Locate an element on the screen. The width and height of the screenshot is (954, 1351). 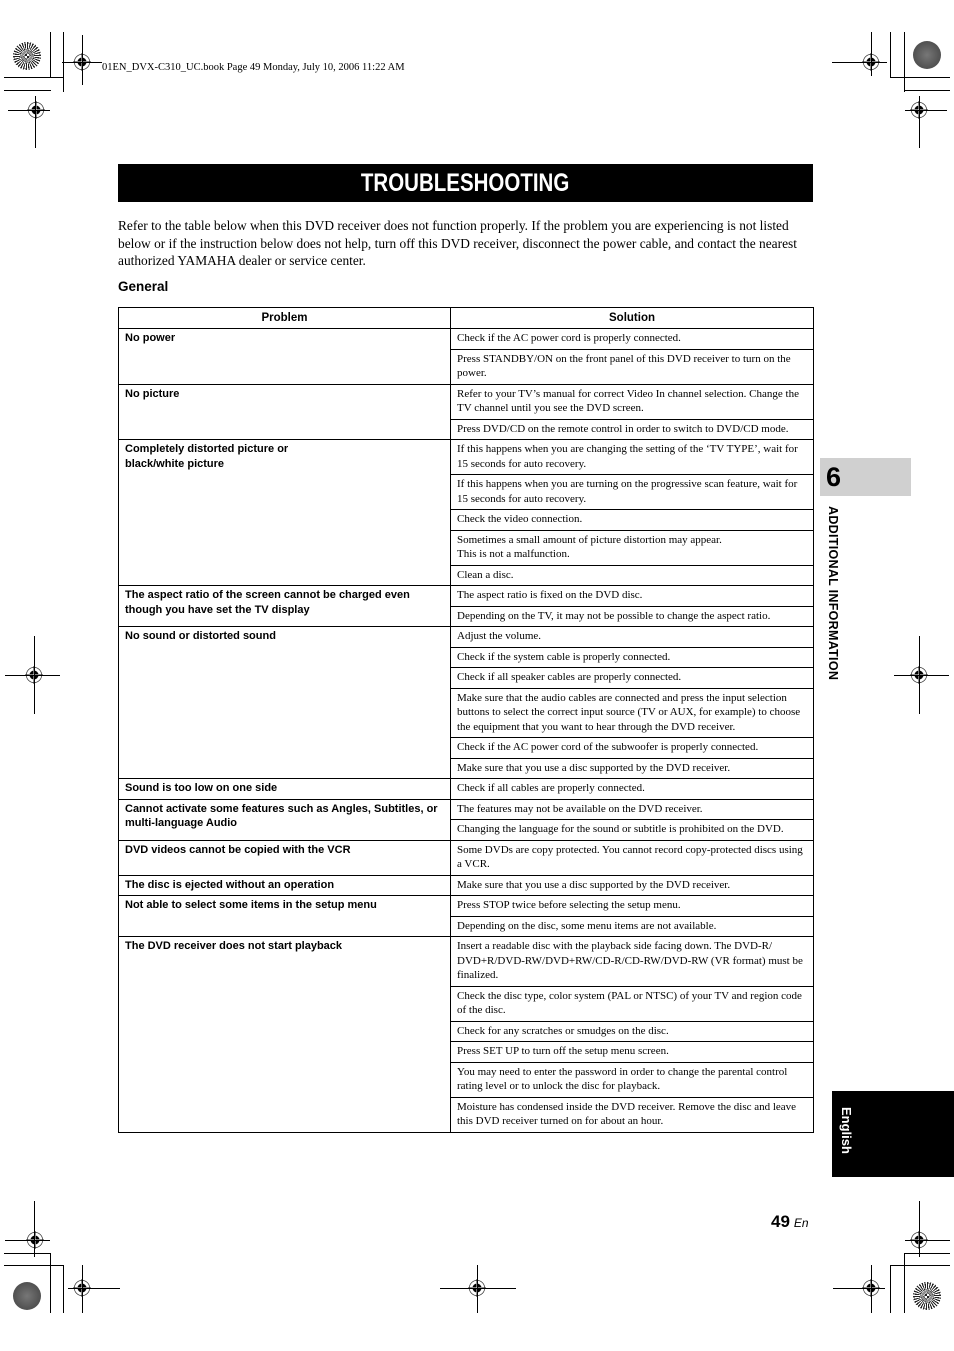
column-header-problem: Problem is located at coordinates (284, 318).